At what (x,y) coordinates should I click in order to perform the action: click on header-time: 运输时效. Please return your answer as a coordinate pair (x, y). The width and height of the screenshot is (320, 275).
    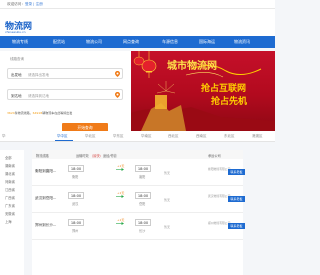
    Looking at the image, I should click on (82, 155).